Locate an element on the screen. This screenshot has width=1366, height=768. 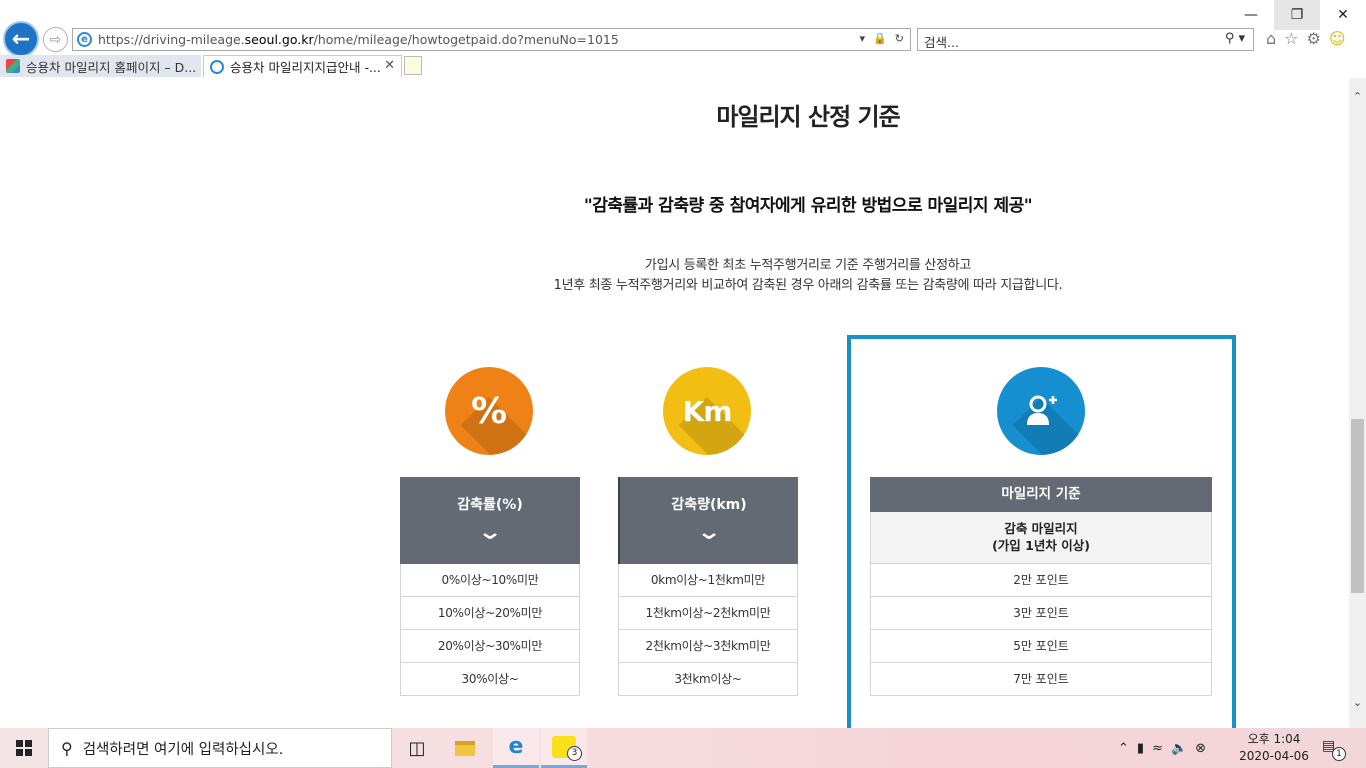
gear-icon: ⚙ is located at coordinates (1314, 38).